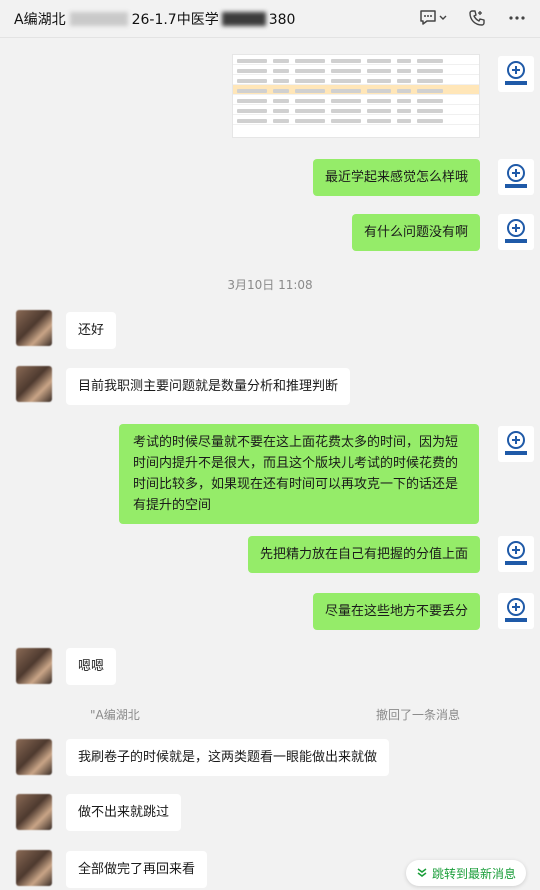  What do you see at coordinates (91, 330) in the screenshot?
I see `message-bubble: 还好` at bounding box center [91, 330].